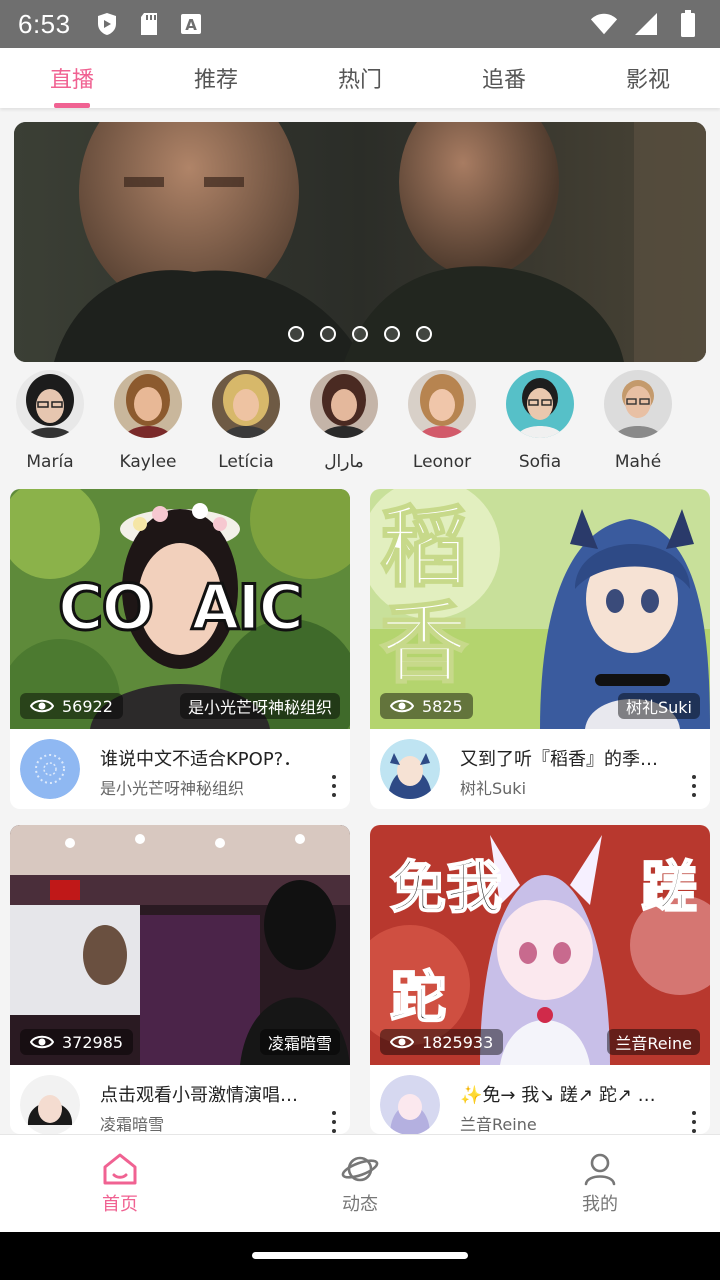 The height and width of the screenshot is (1280, 720). What do you see at coordinates (107, 24) in the screenshot?
I see `shield-icon` at bounding box center [107, 24].